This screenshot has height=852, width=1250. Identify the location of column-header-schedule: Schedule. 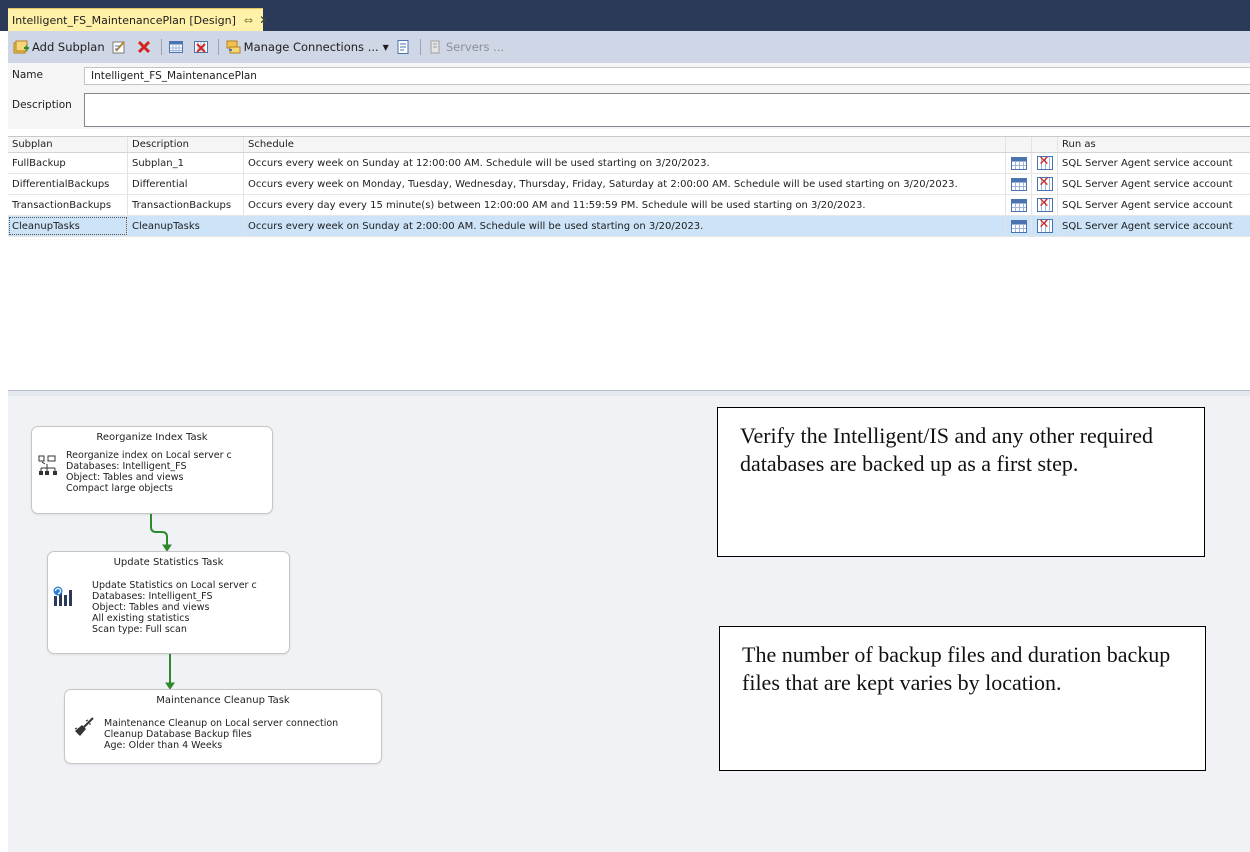
(625, 144).